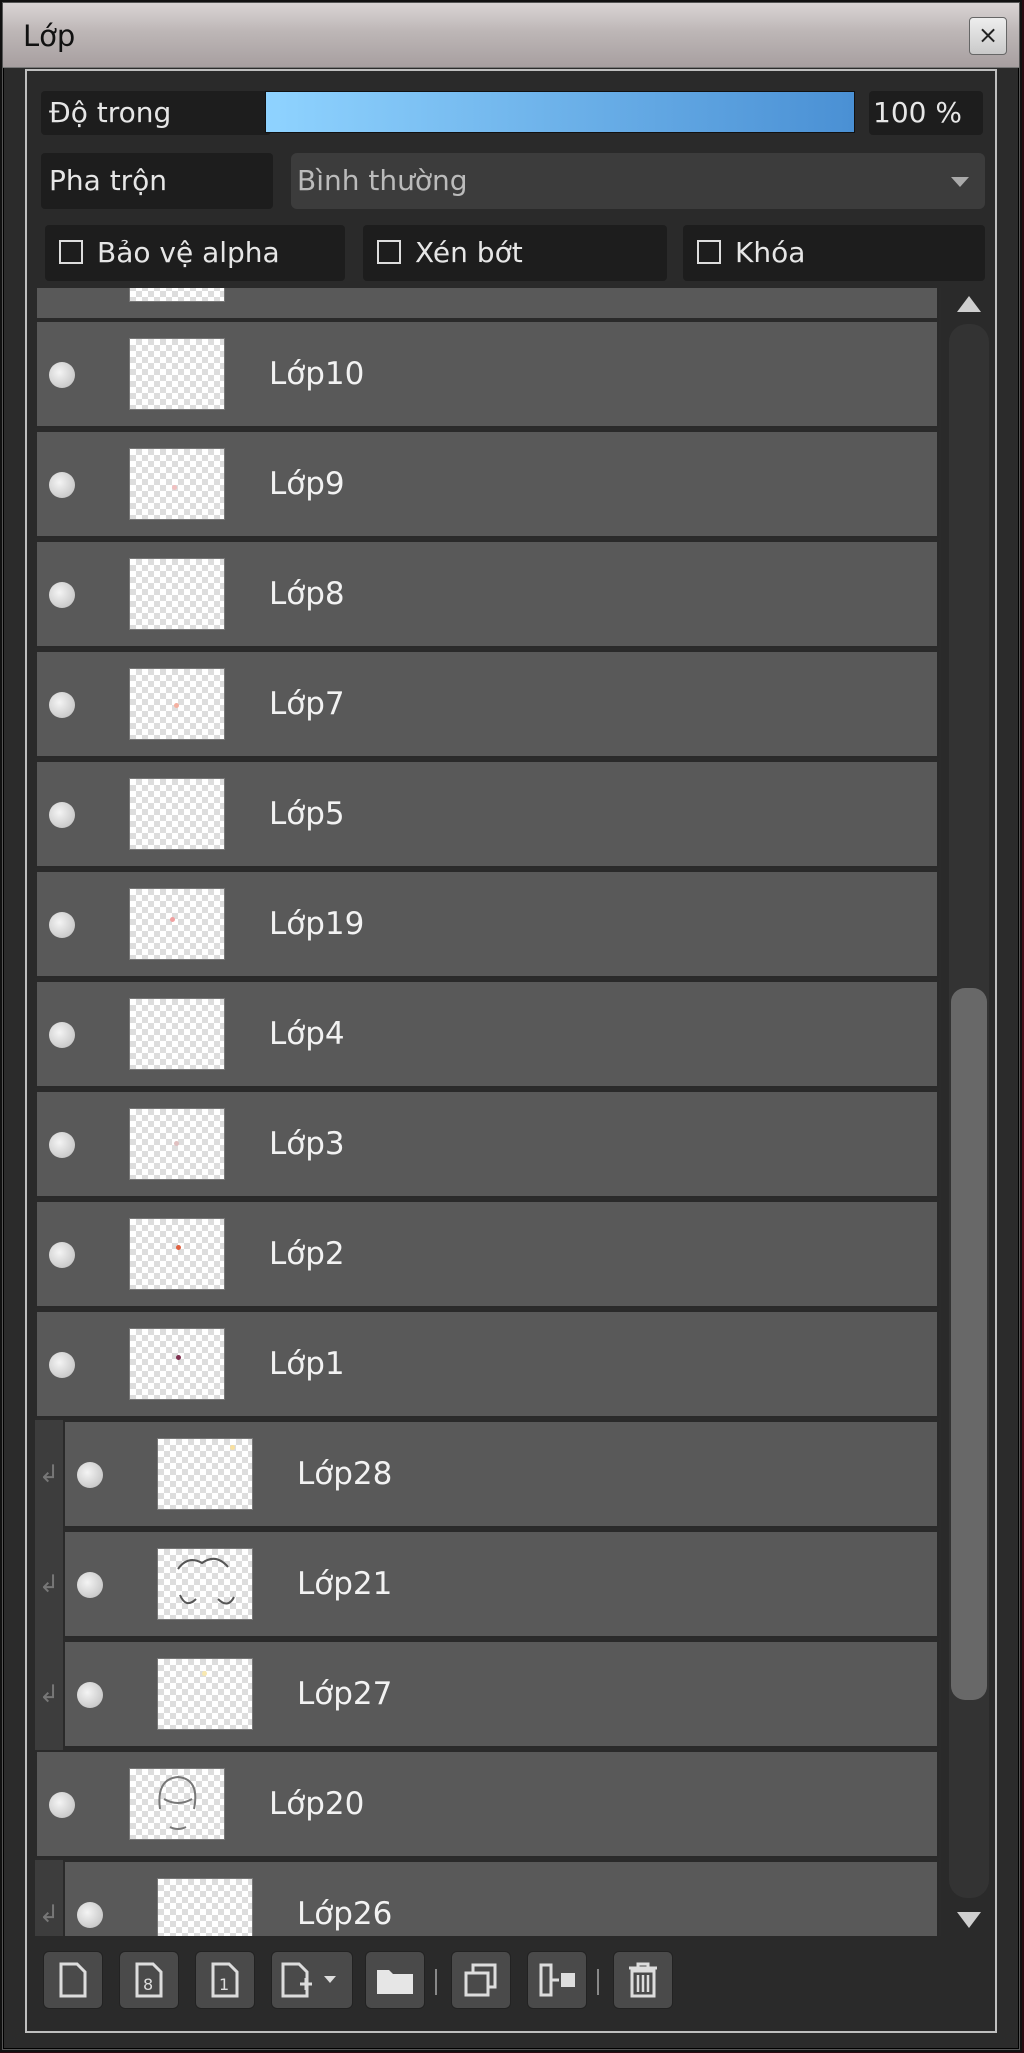  I want to click on page-8-icon: 8, so click(149, 1980).